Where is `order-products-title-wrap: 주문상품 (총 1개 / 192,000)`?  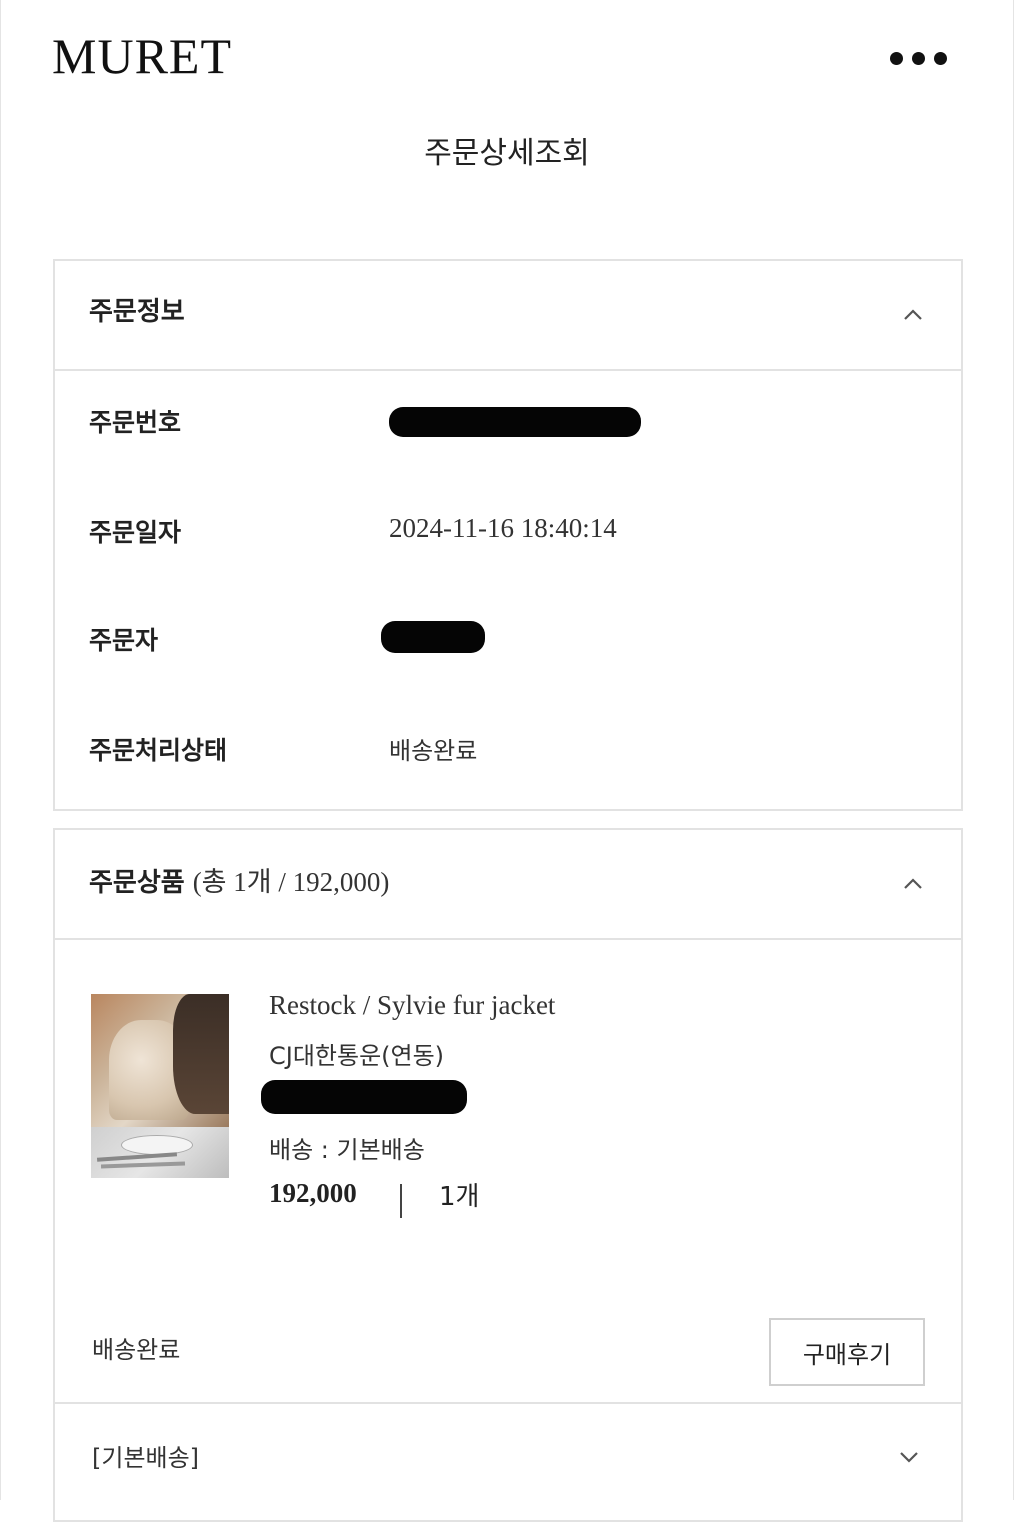
order-products-title-wrap: 주문상품 (총 1개 / 192,000) is located at coordinates (239, 879).